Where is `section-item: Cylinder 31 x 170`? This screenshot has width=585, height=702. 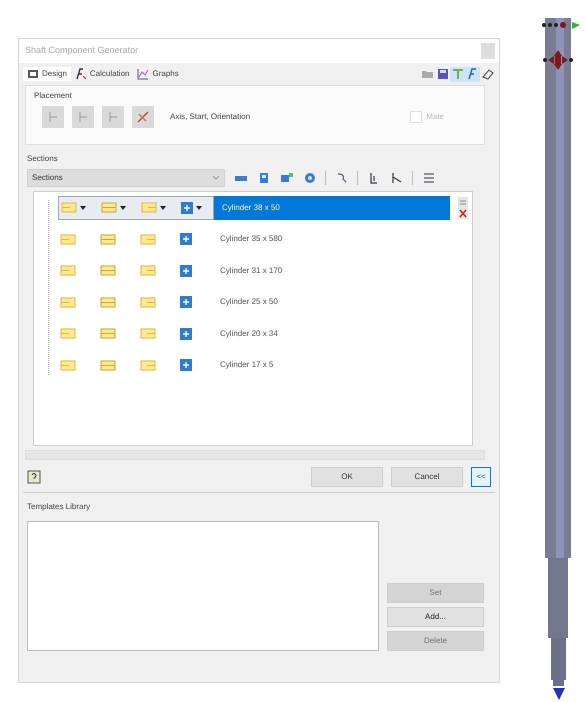 section-item: Cylinder 31 x 170 is located at coordinates (247, 270).